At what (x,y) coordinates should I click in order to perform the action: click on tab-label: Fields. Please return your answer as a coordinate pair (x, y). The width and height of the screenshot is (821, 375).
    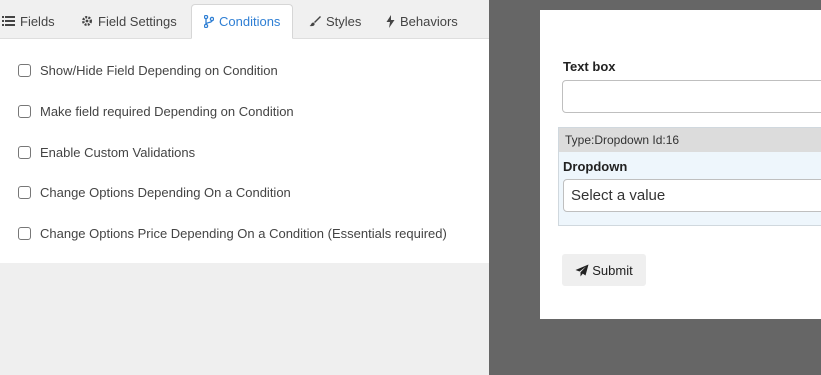
    Looking at the image, I should click on (37, 21).